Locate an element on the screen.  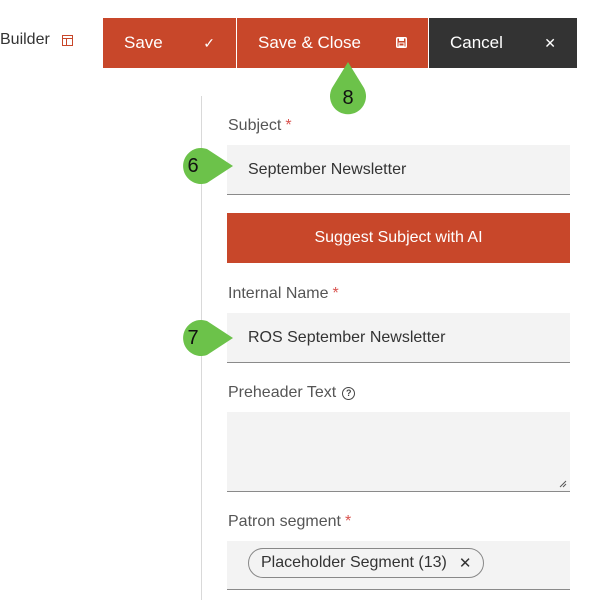
internal-name-label-text: Internal Name is located at coordinates (278, 293).